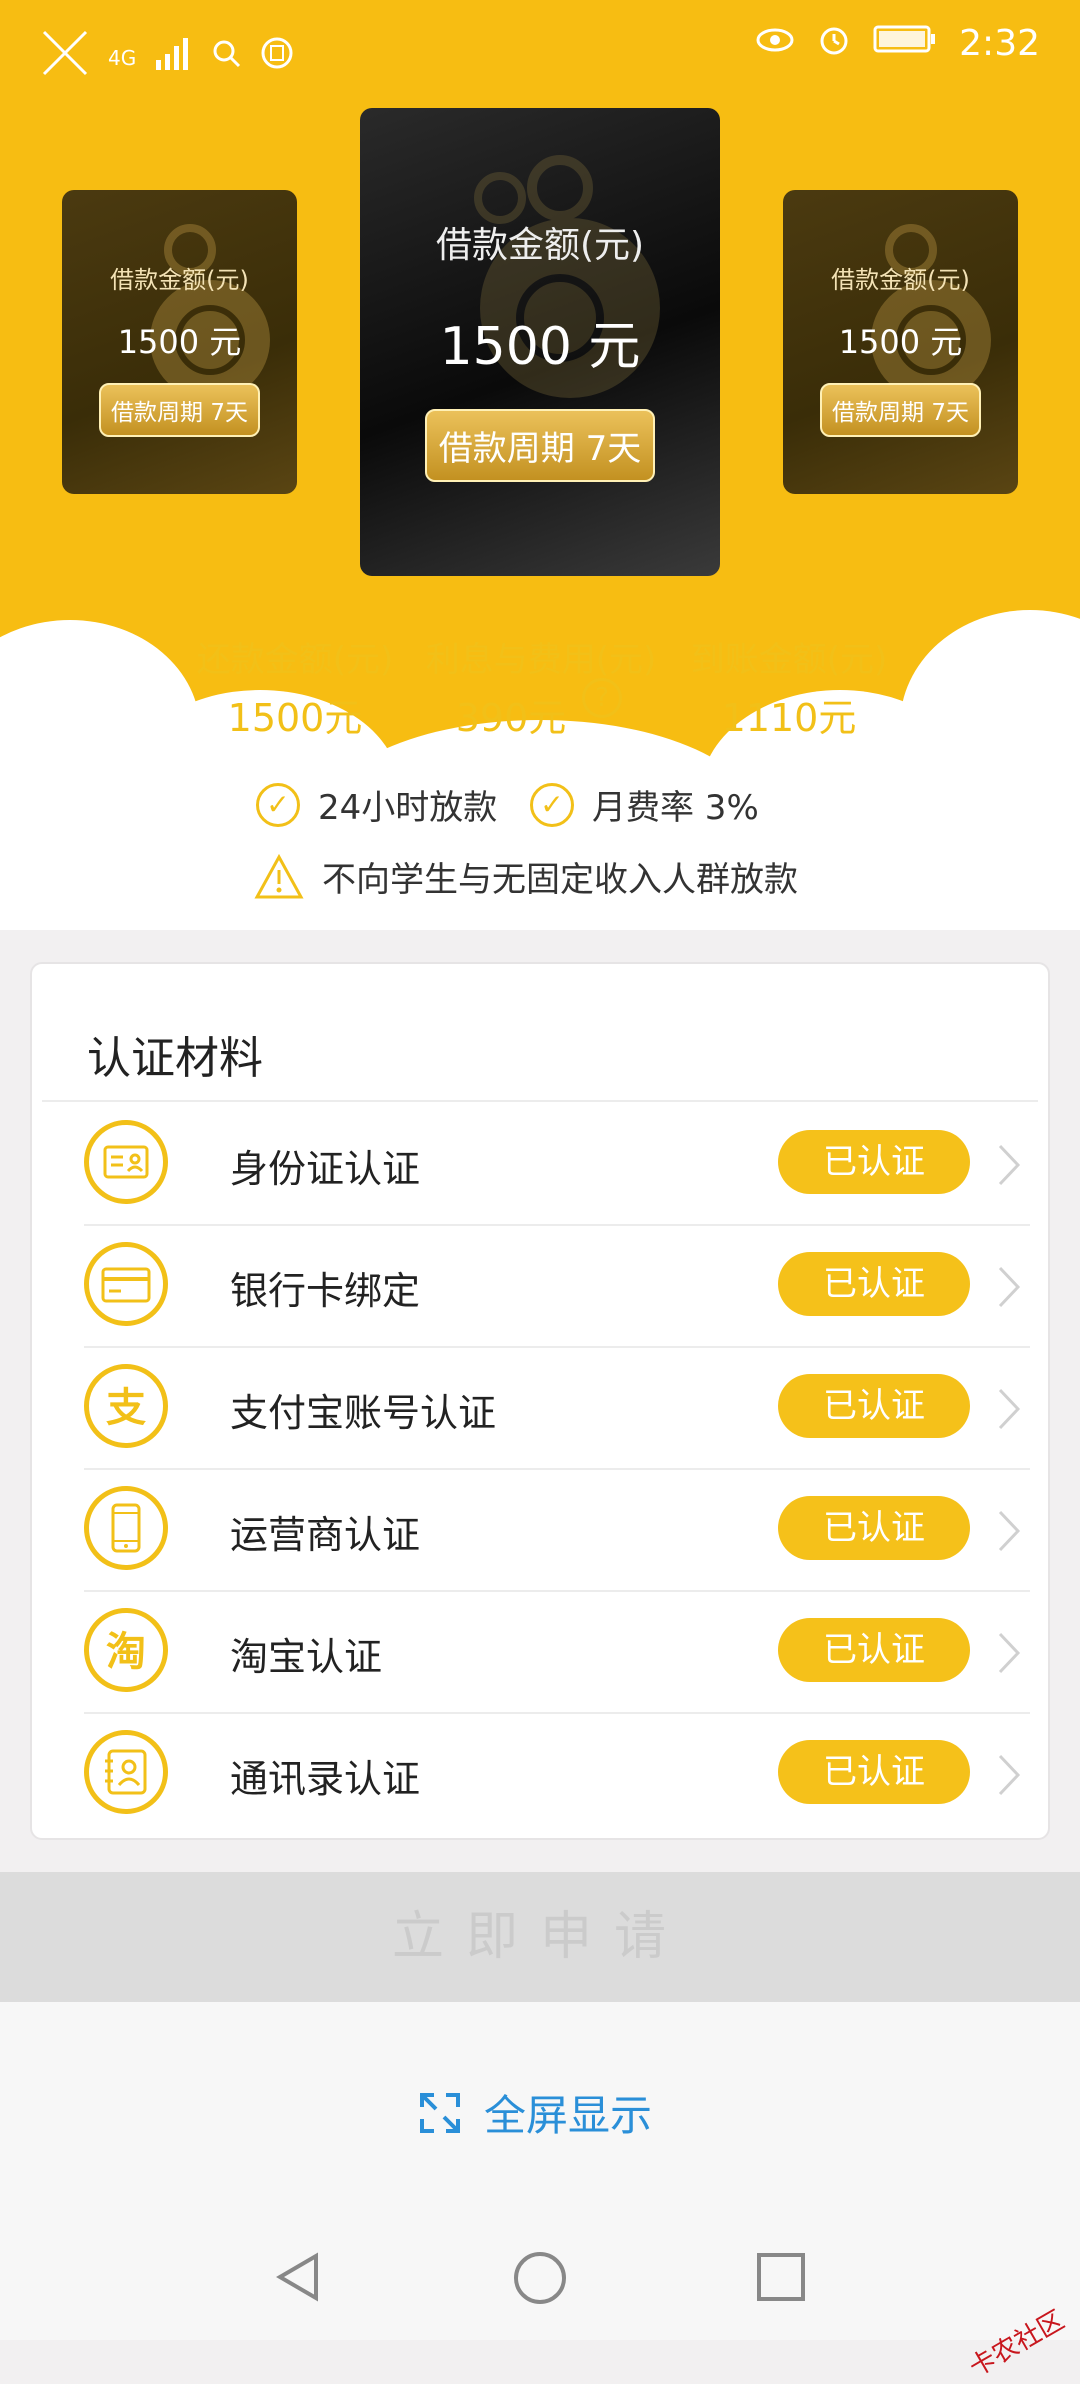 The height and width of the screenshot is (2384, 1080). Describe the element at coordinates (557, 1775) in the screenshot. I see `verification-row: 通讯录认证 已认证` at that location.